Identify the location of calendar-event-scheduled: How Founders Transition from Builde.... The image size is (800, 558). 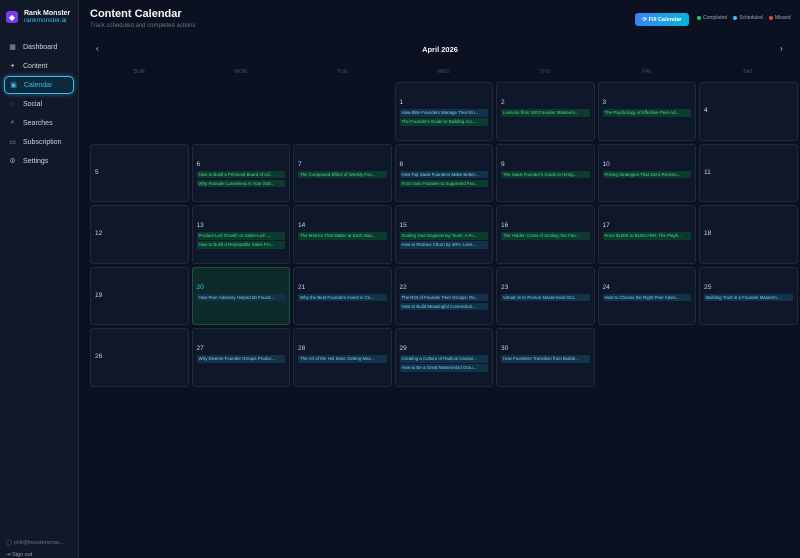
(545, 359).